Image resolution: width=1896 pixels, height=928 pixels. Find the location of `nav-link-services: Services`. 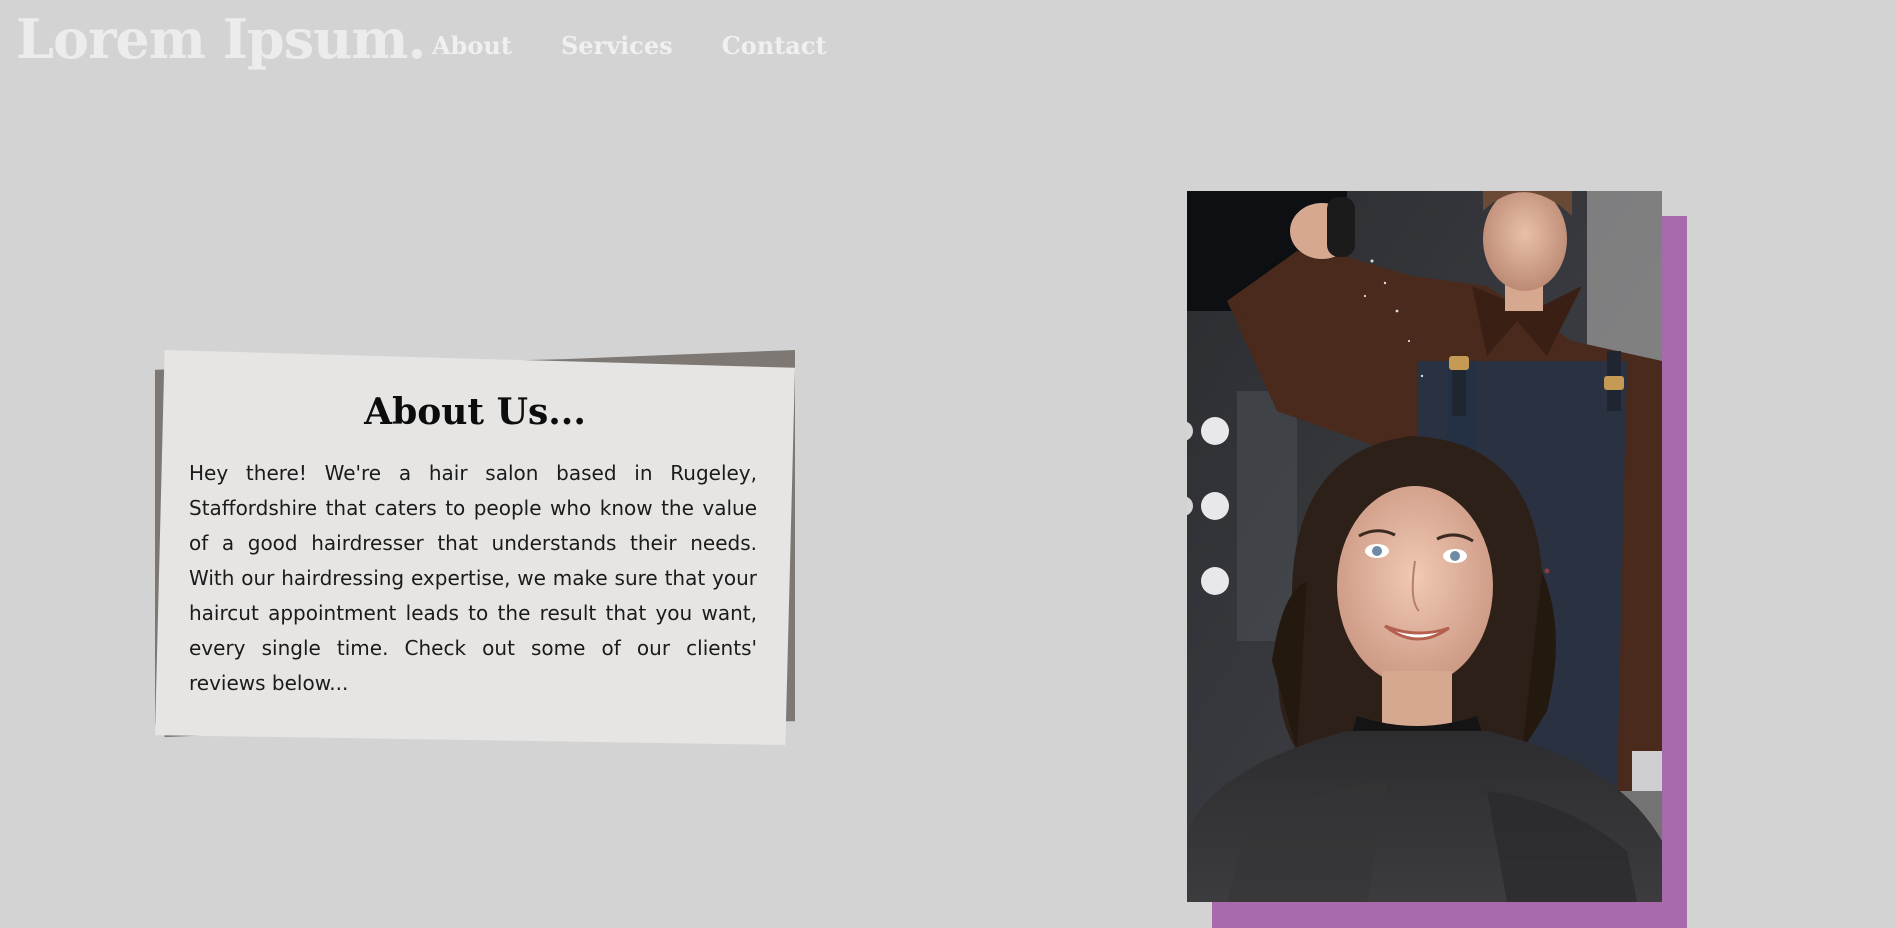

nav-link-services: Services is located at coordinates (617, 46).